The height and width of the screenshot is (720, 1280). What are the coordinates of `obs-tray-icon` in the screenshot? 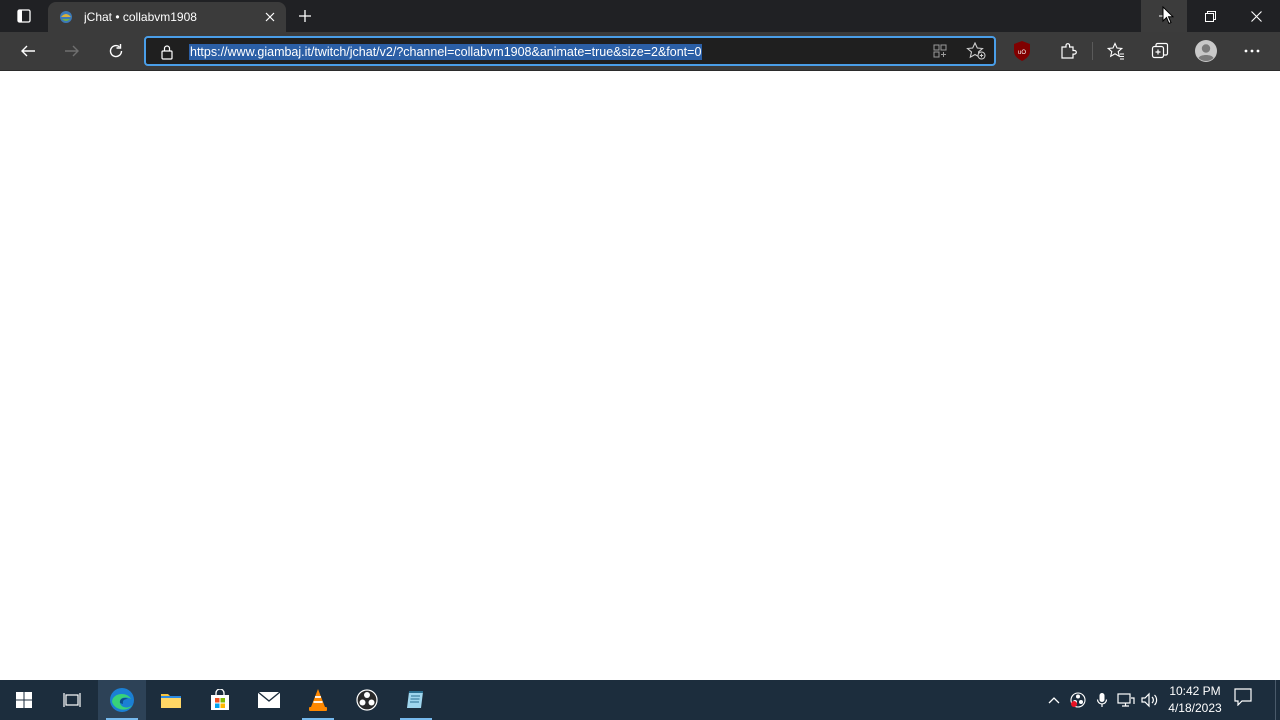 It's located at (1078, 700).